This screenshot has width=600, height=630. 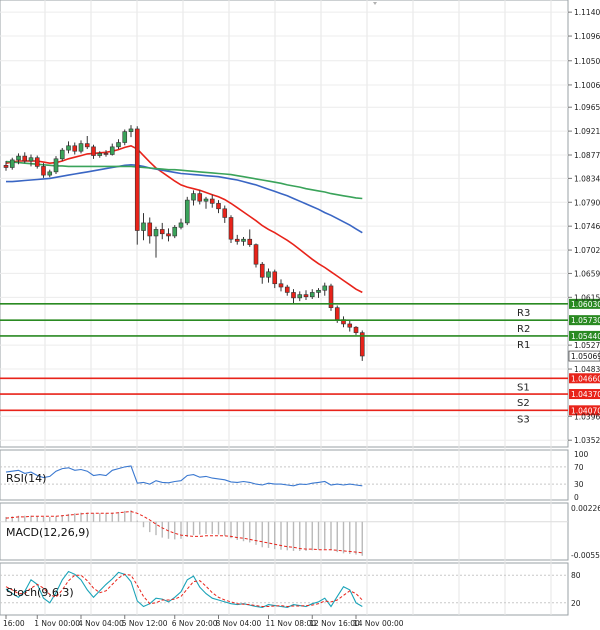 I want to click on level-price-label: 1.05440, so click(x=585, y=336).